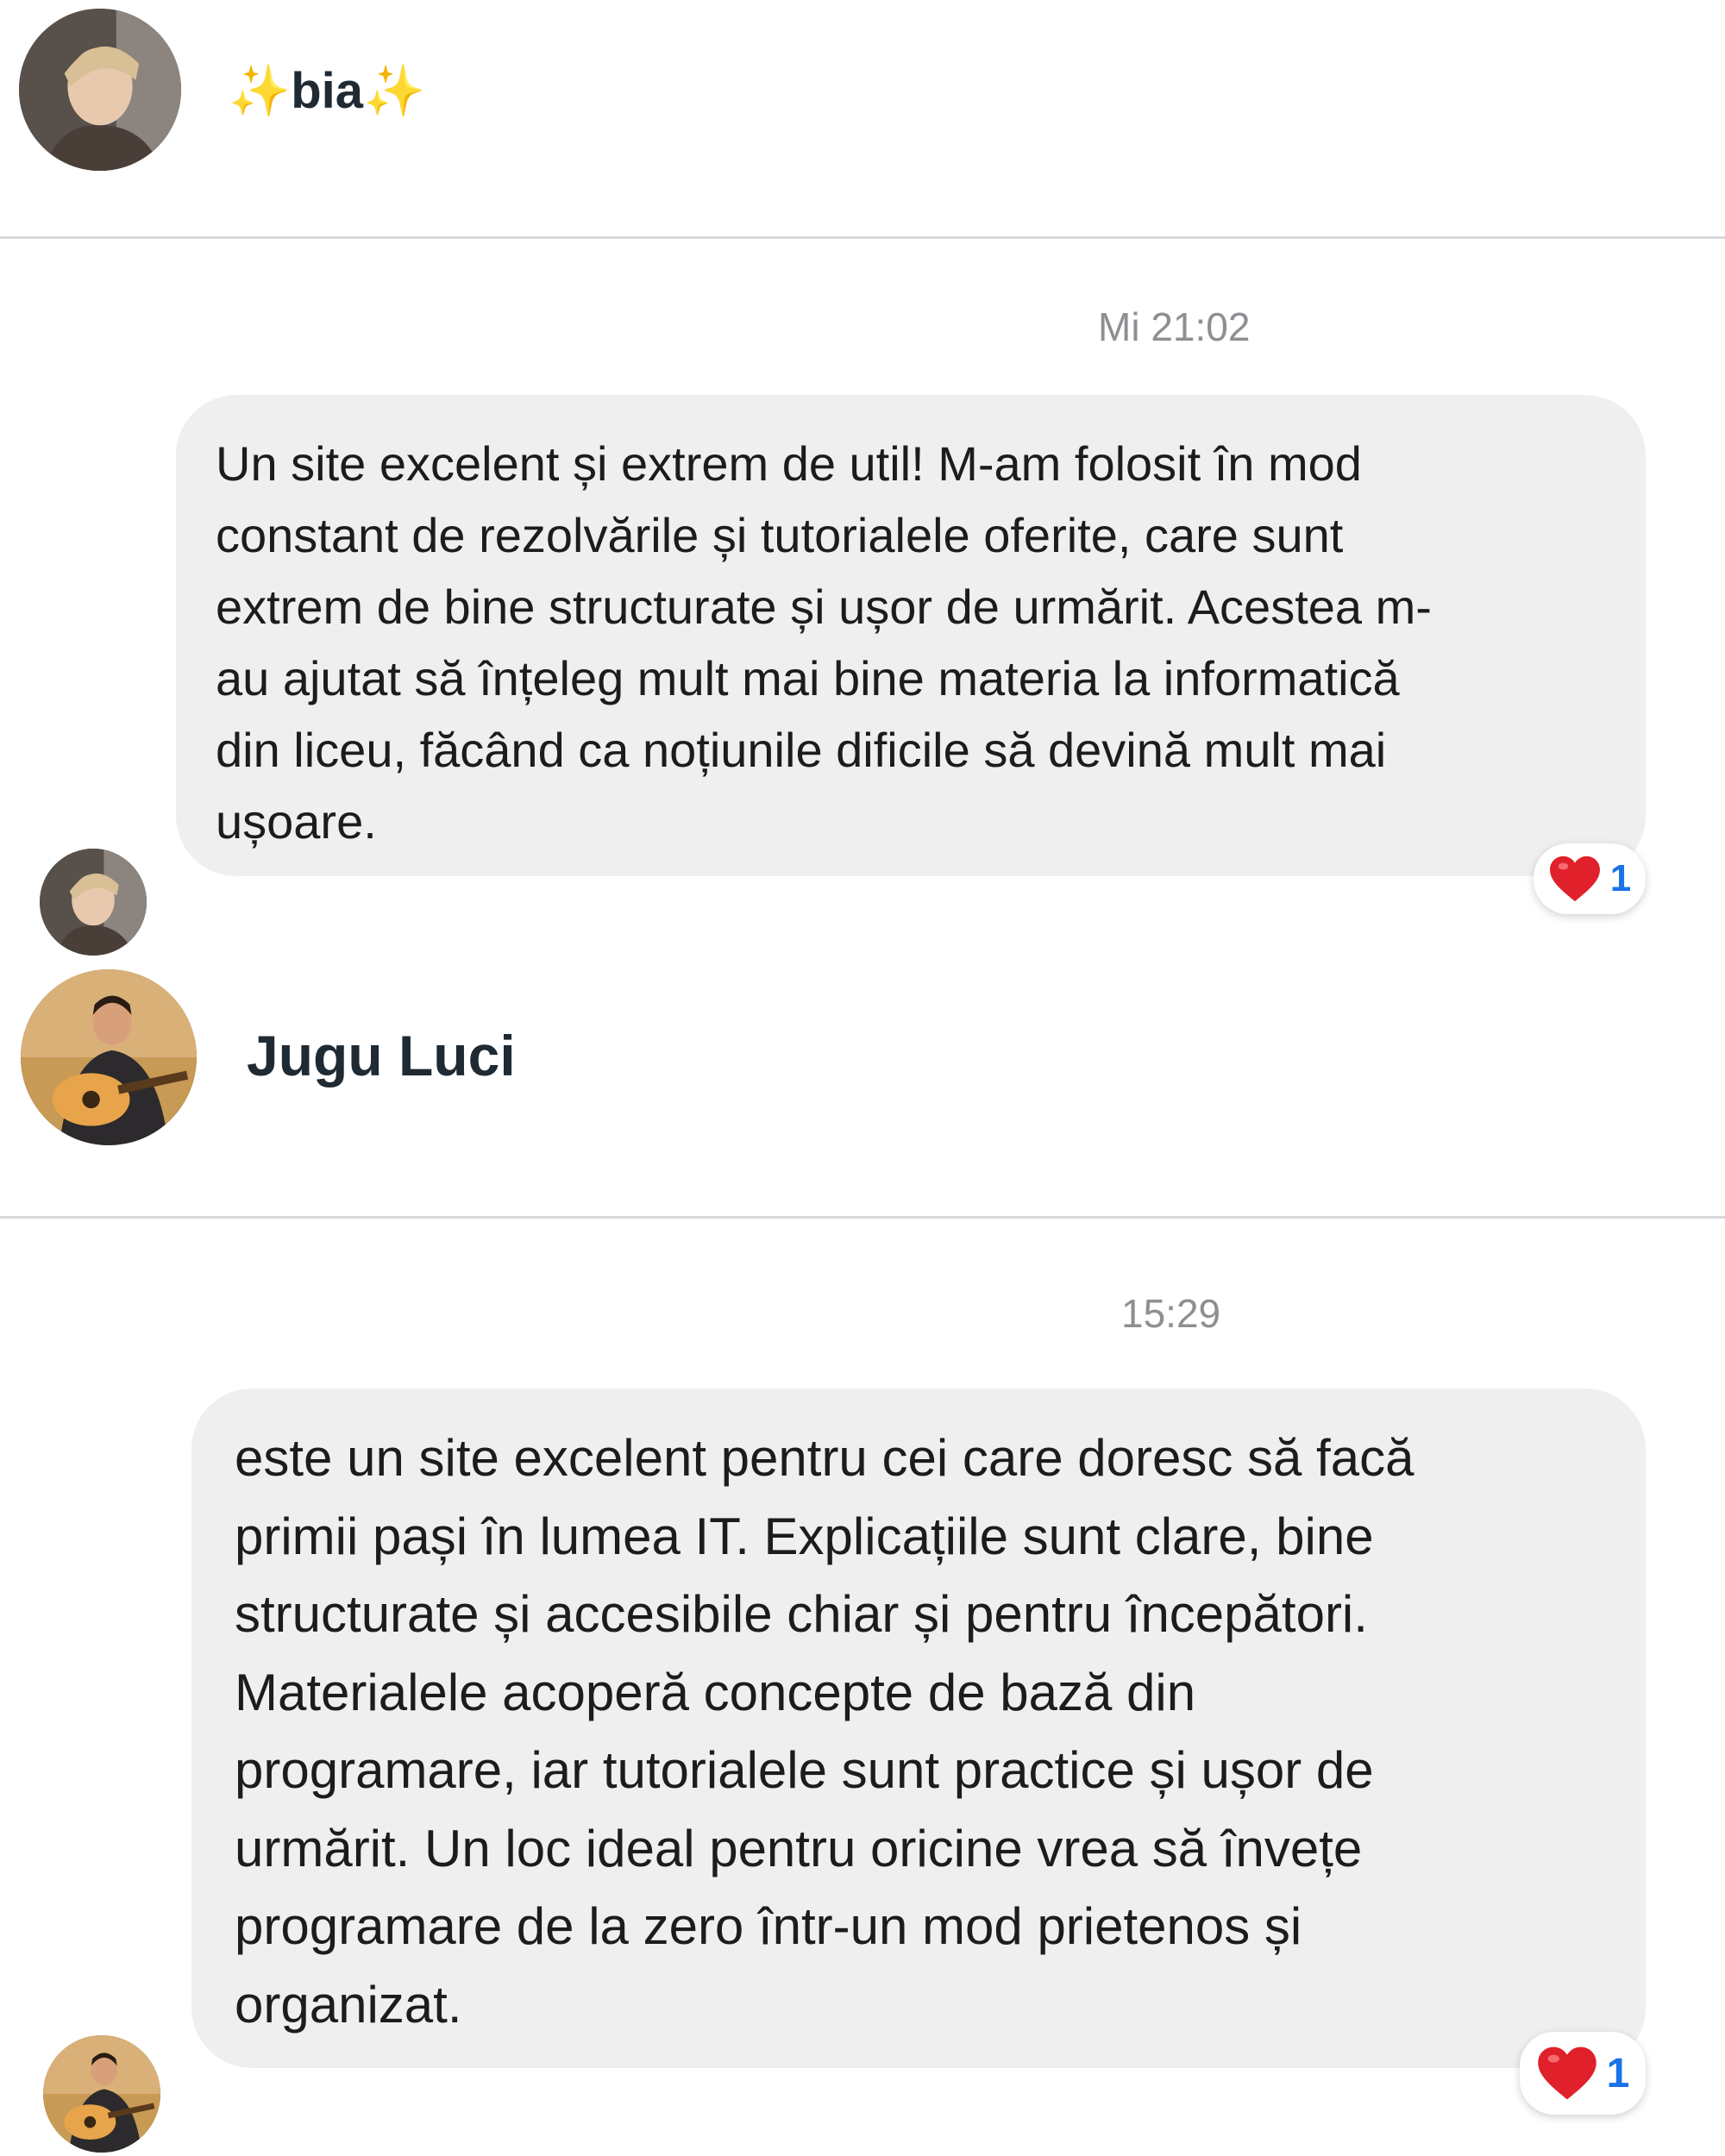 This screenshot has height=2156, width=1725. I want to click on contact-avatar-bia, so click(100, 90).